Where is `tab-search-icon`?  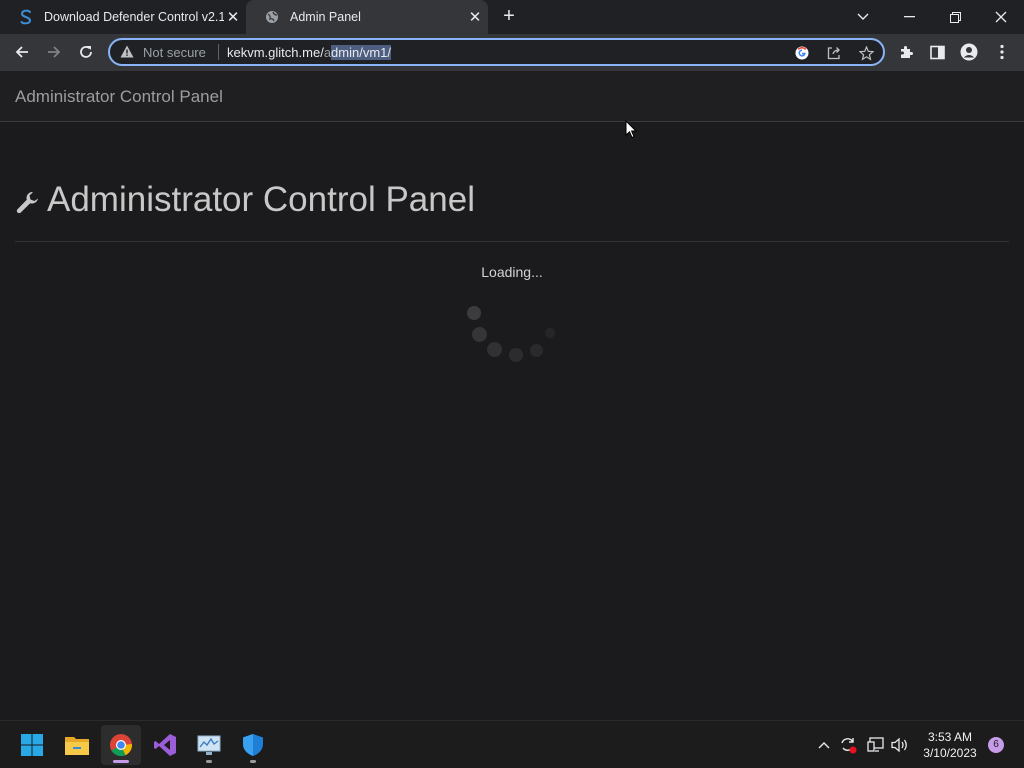
tab-search-icon is located at coordinates (863, 17).